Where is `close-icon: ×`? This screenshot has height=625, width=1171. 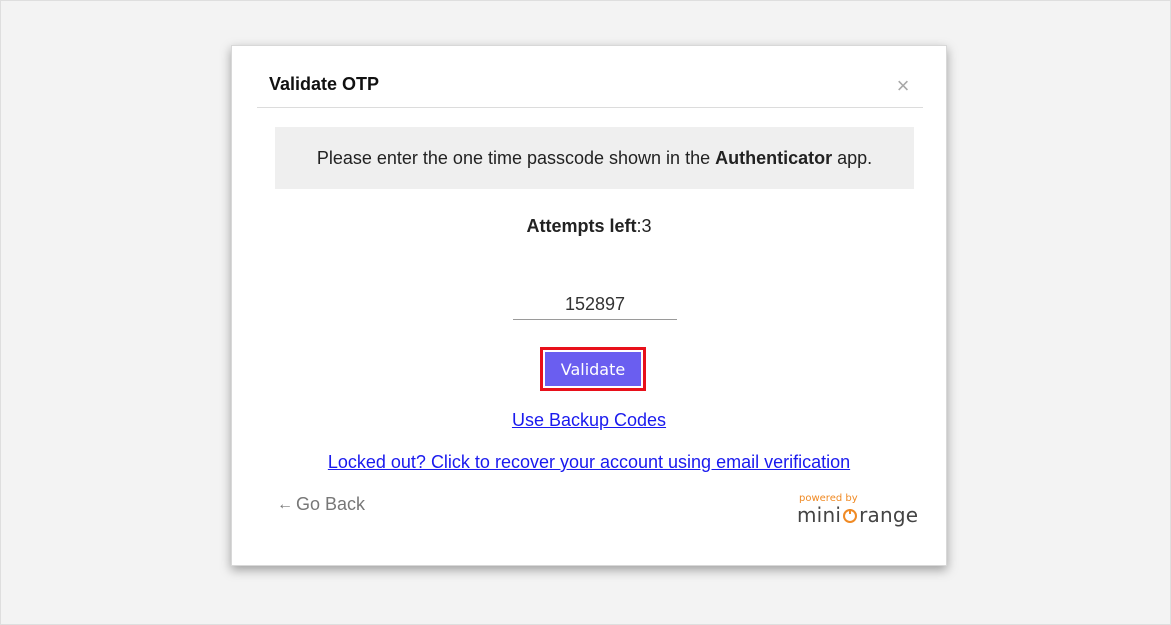
close-icon: × is located at coordinates (903, 86).